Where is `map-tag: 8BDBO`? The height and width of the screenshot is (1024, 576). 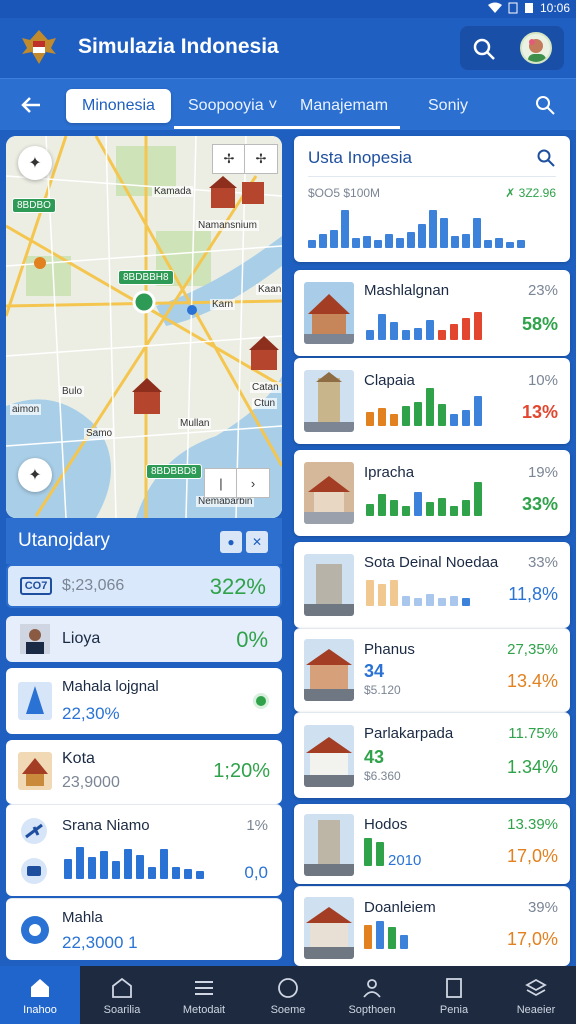
map-tag: 8BDBO is located at coordinates (34, 205).